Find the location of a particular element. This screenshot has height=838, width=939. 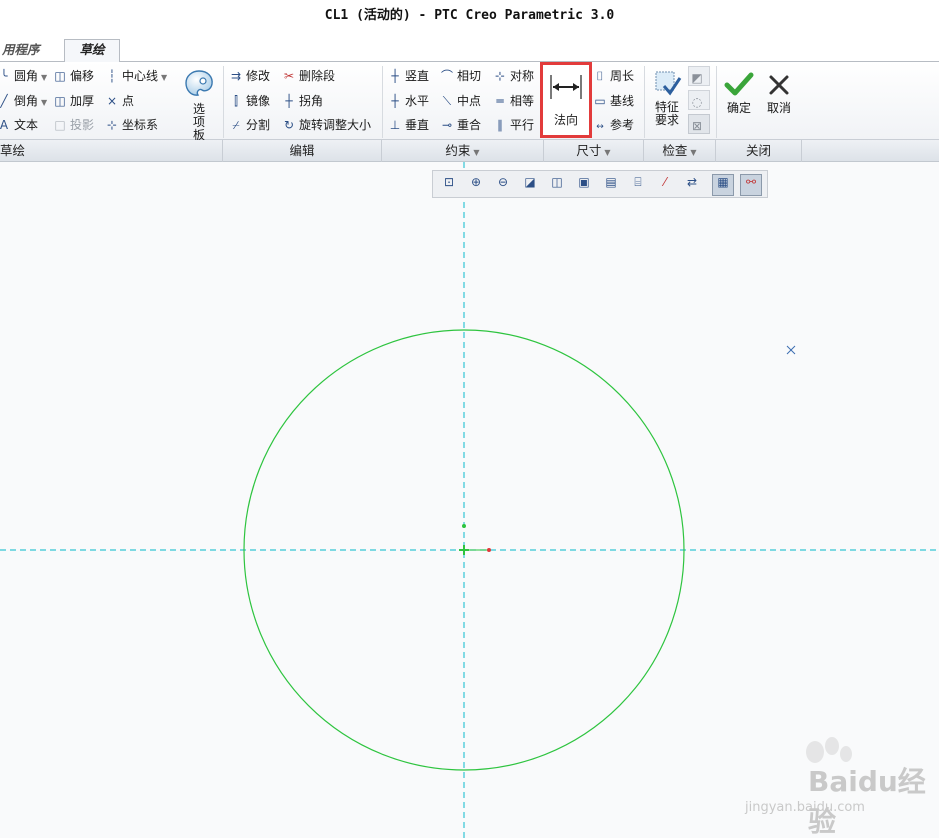

chamfer-label: 倒角 is located at coordinates (26, 101).